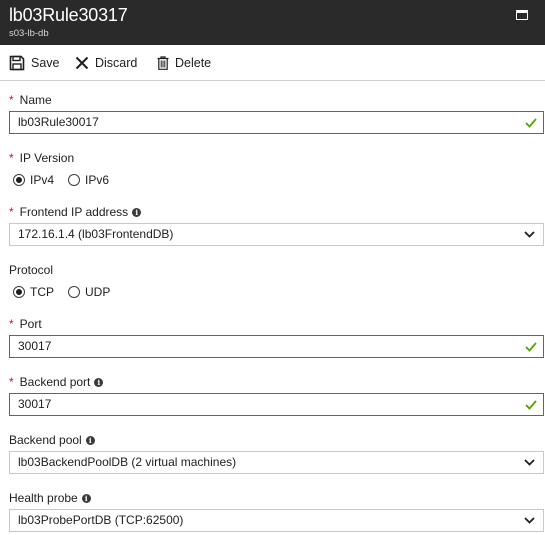 The width and height of the screenshot is (545, 535). I want to click on radio-ipv6-label: IPv6, so click(97, 180).